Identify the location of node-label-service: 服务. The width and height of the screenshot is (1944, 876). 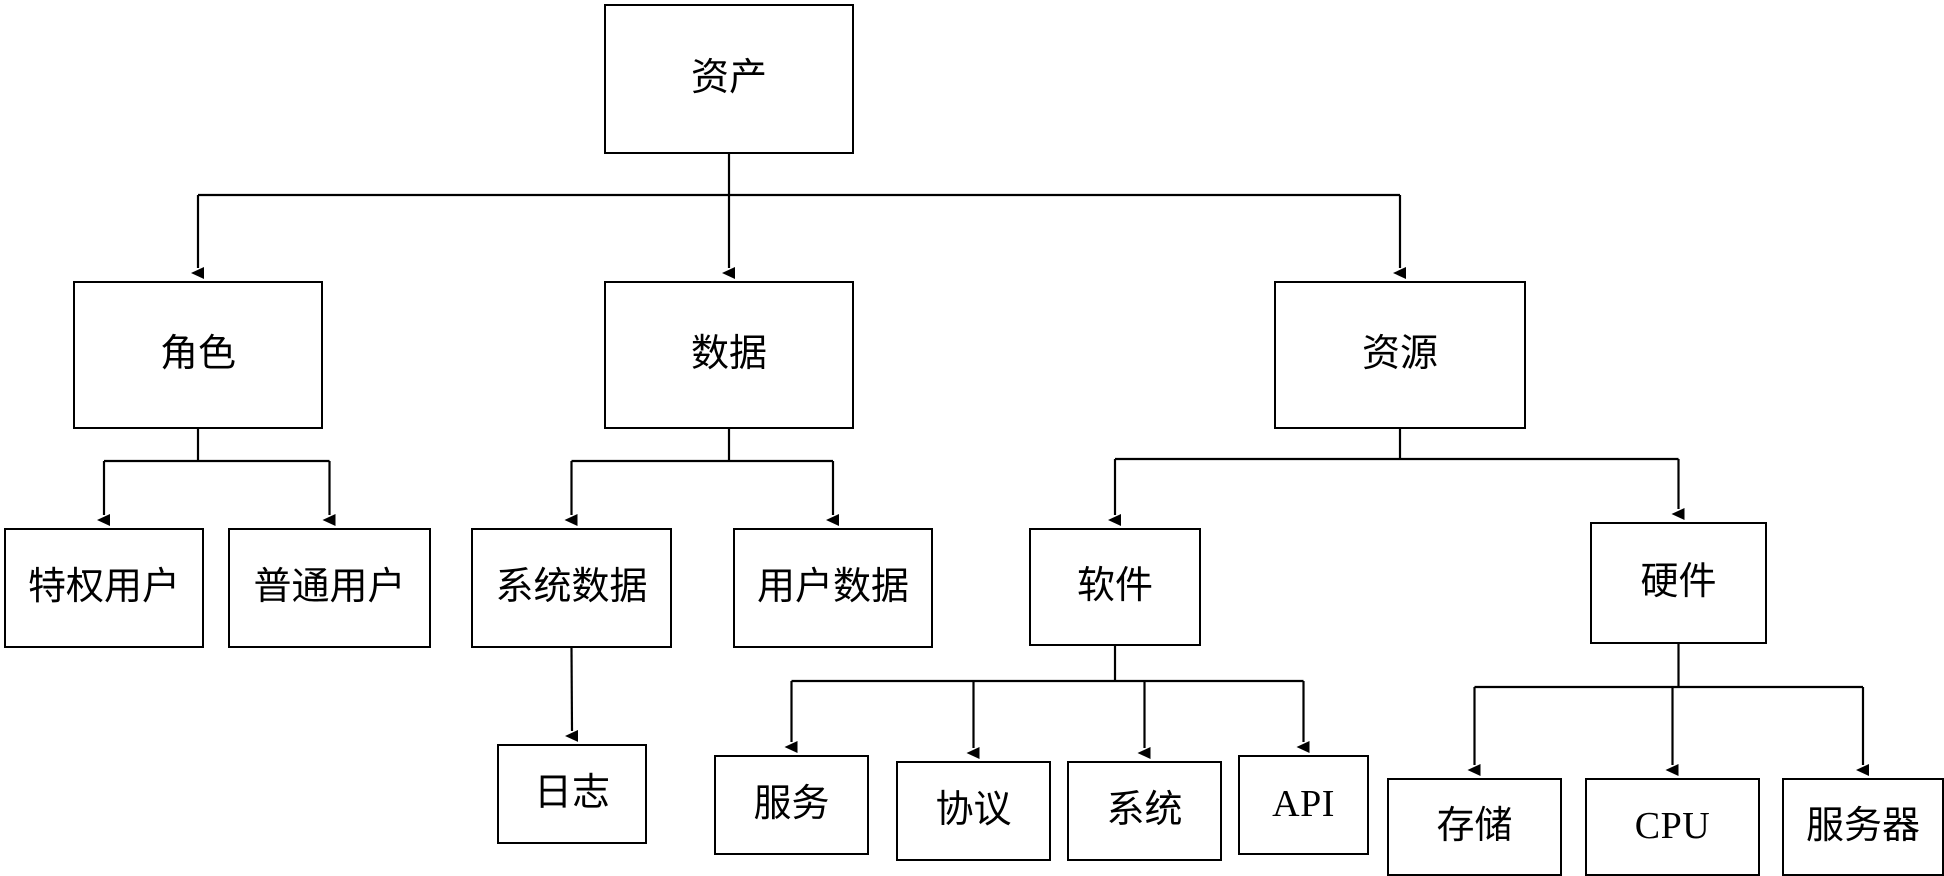
(791, 804).